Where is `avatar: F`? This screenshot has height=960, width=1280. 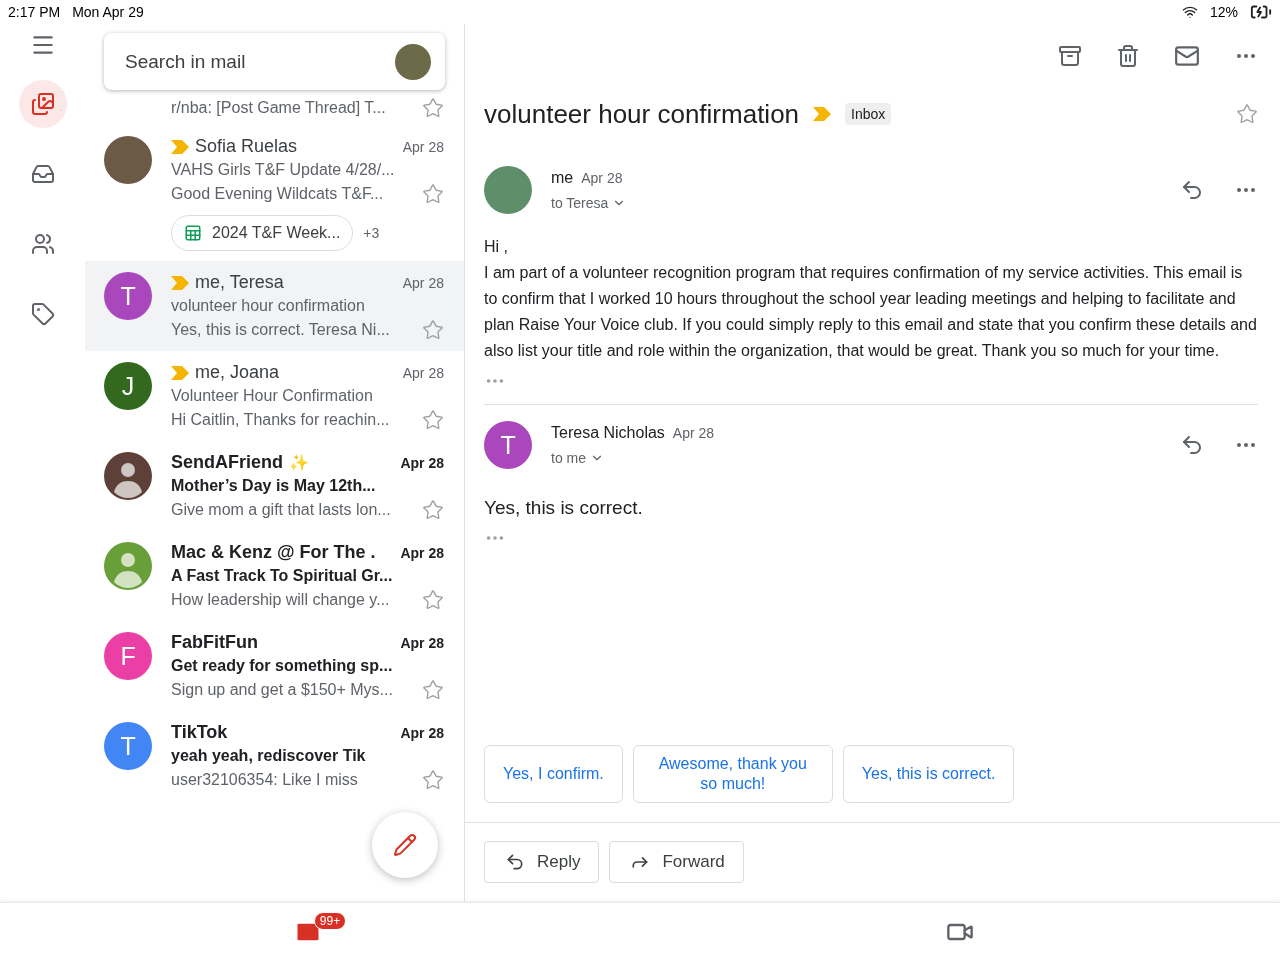 avatar: F is located at coordinates (128, 656).